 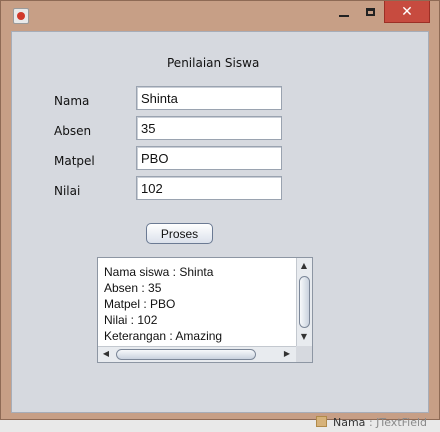 What do you see at coordinates (163, 336) in the screenshot?
I see `output-line: Keterangan : Amazing` at bounding box center [163, 336].